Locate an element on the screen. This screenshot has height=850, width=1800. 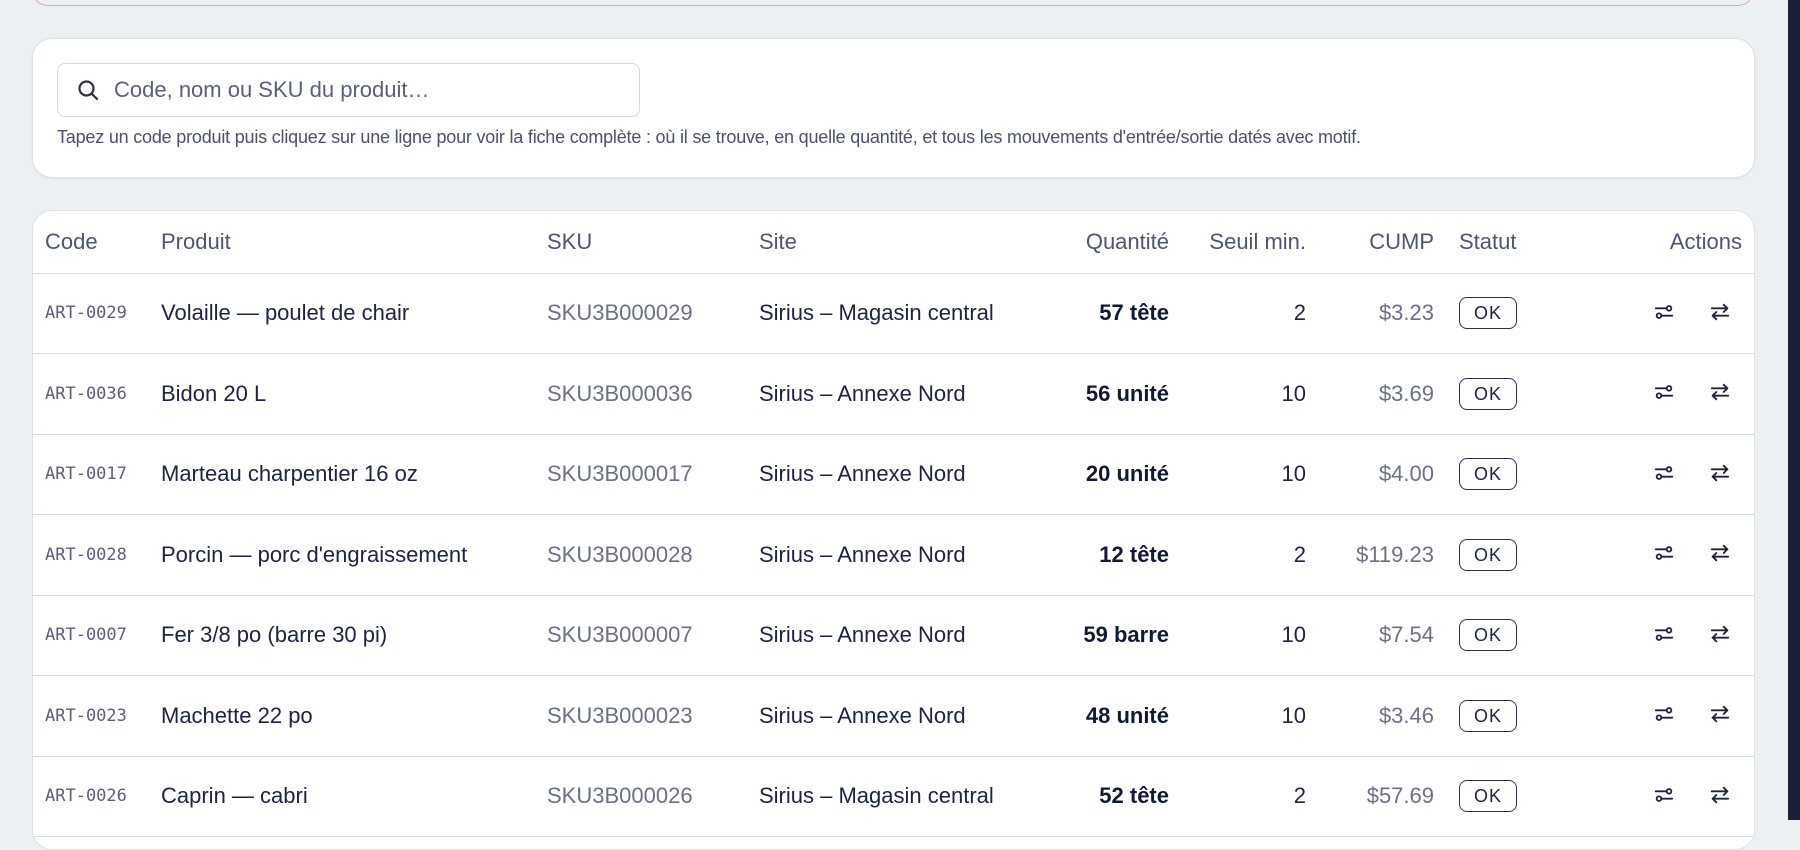
cell-cump: $119.23 is located at coordinates (1370, 555).